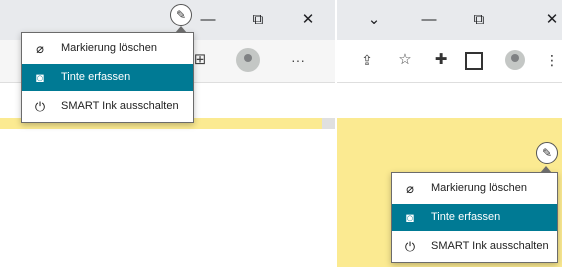 The height and width of the screenshot is (267, 562). What do you see at coordinates (298, 60) in the screenshot?
I see `more-icon: ···` at bounding box center [298, 60].